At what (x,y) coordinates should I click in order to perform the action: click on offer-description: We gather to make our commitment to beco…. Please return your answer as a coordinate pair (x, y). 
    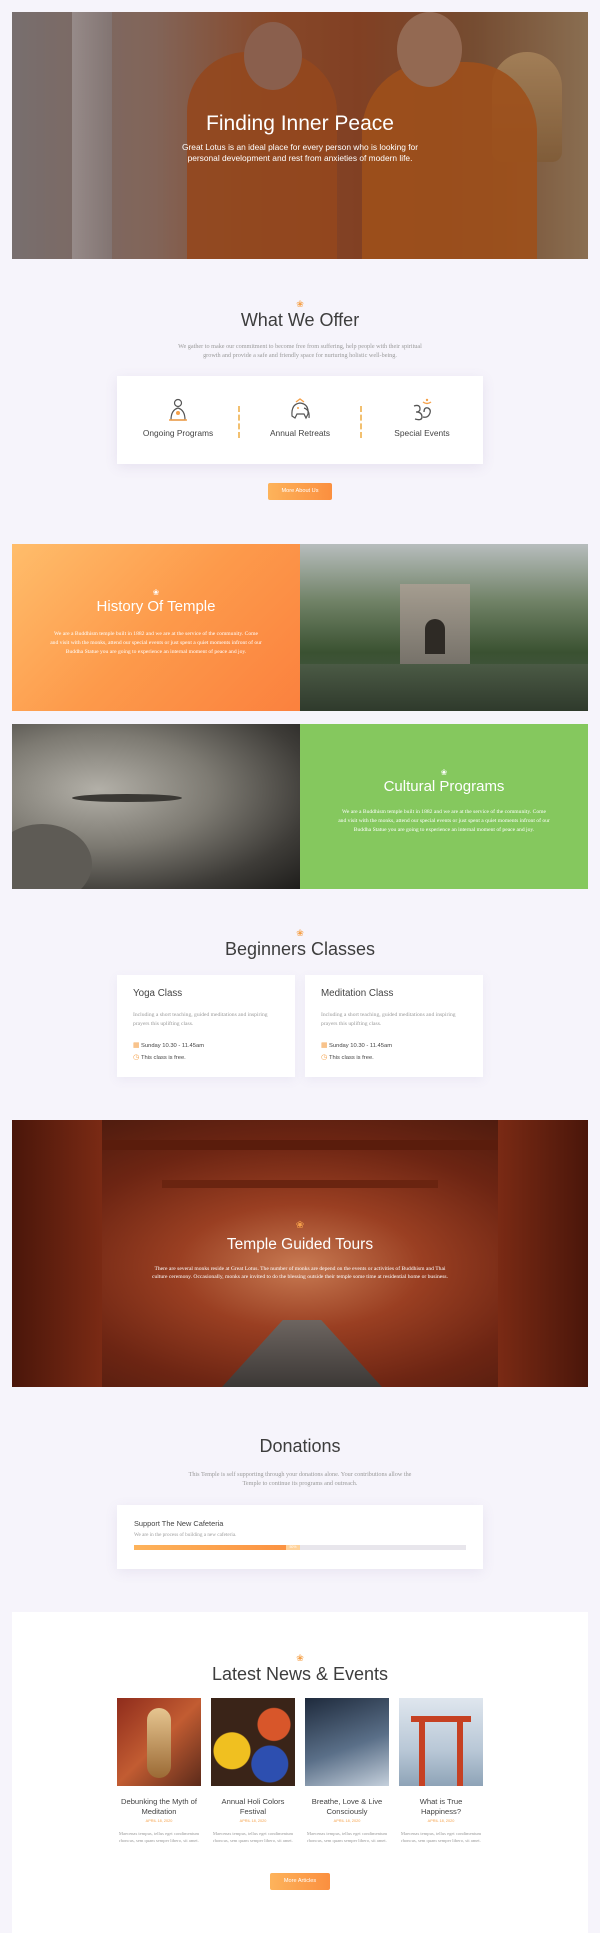
    Looking at the image, I should click on (300, 351).